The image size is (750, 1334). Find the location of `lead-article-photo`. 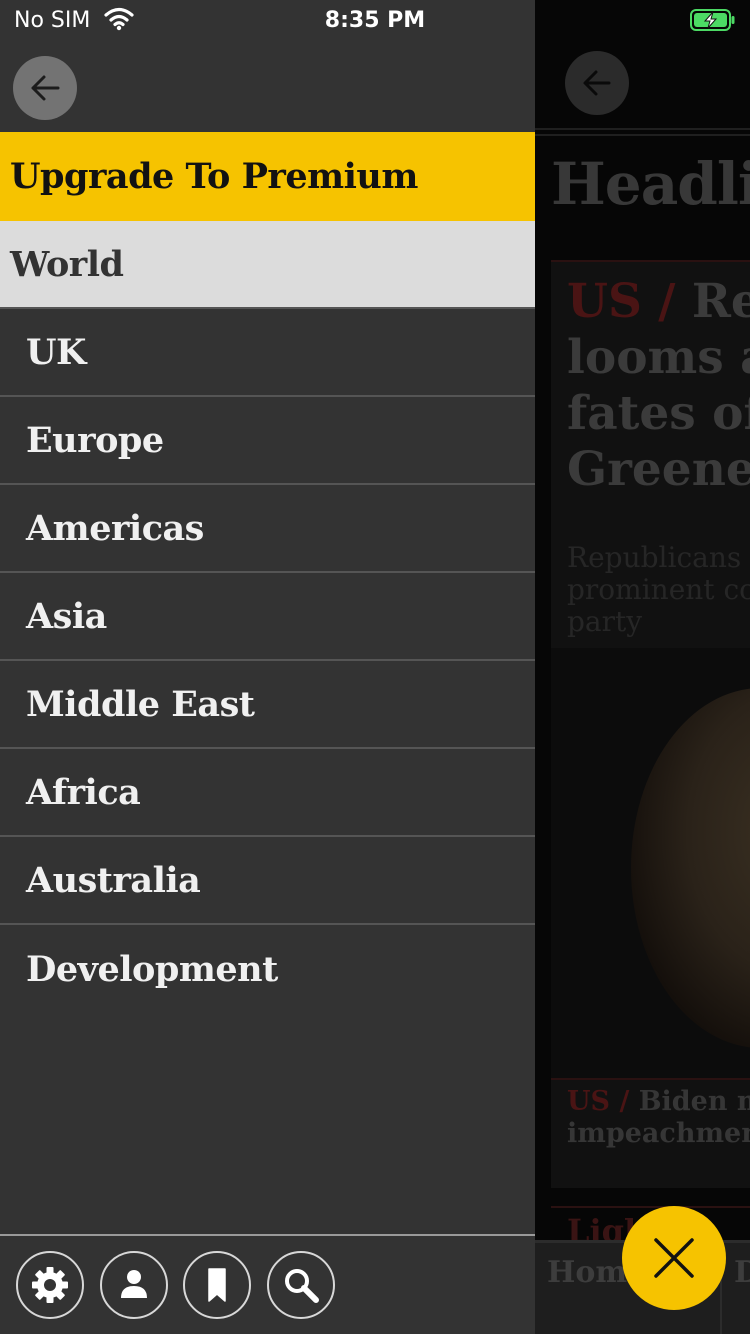

lead-article-photo is located at coordinates (650, 863).